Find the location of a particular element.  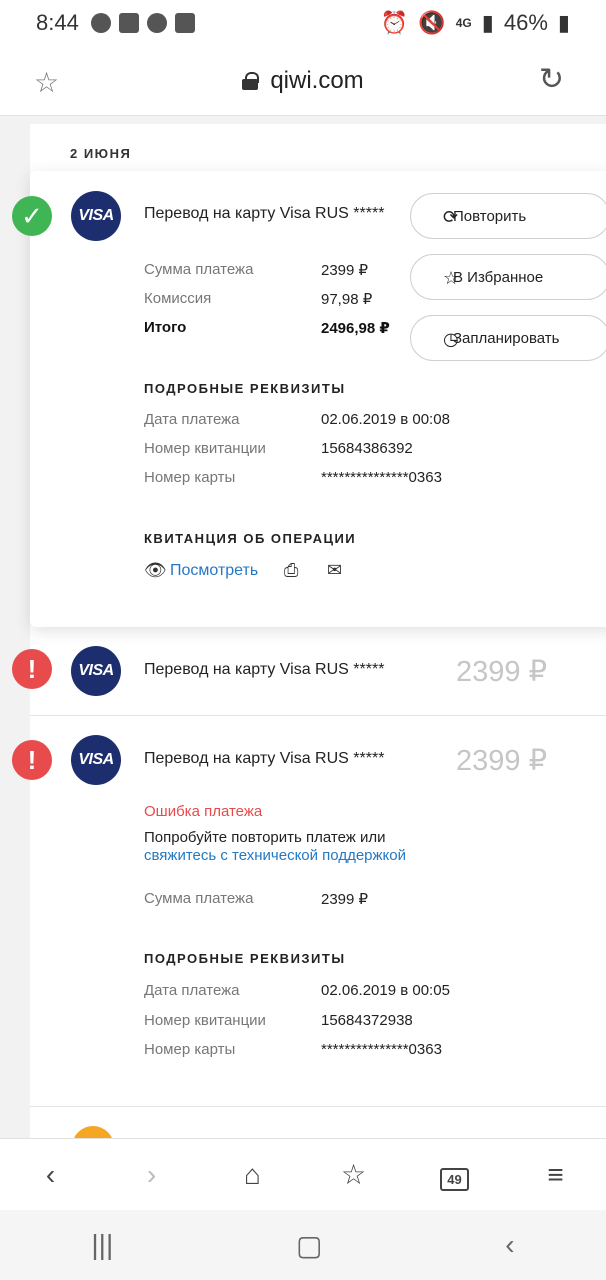

home-icon: ⌂ is located at coordinates (253, 1175).